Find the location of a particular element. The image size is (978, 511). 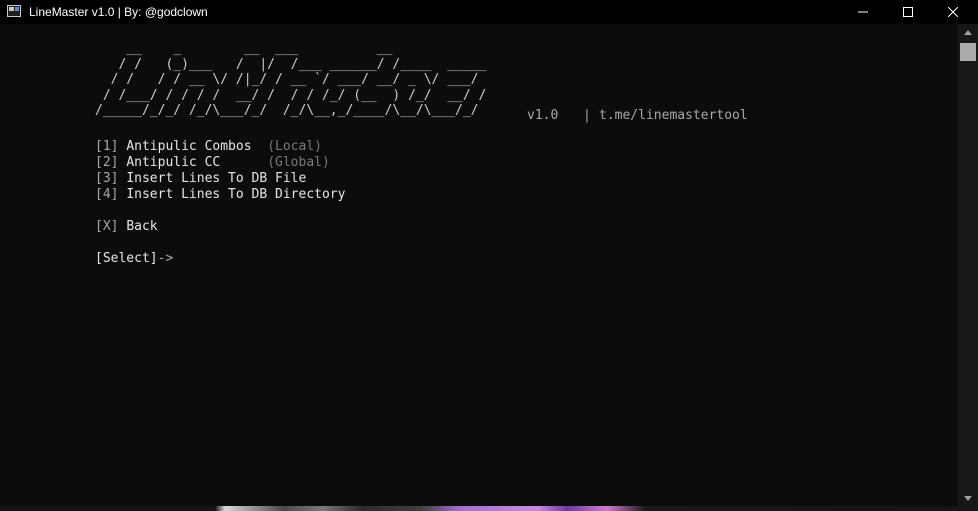

menu-key: [4] is located at coordinates (107, 194).